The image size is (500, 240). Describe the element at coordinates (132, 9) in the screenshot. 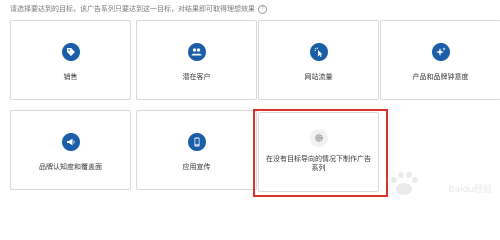

I see `instruction-text: 请选择要达到的目标，该广告系列只要达到这一目标，对结果即可取得理想效果` at that location.